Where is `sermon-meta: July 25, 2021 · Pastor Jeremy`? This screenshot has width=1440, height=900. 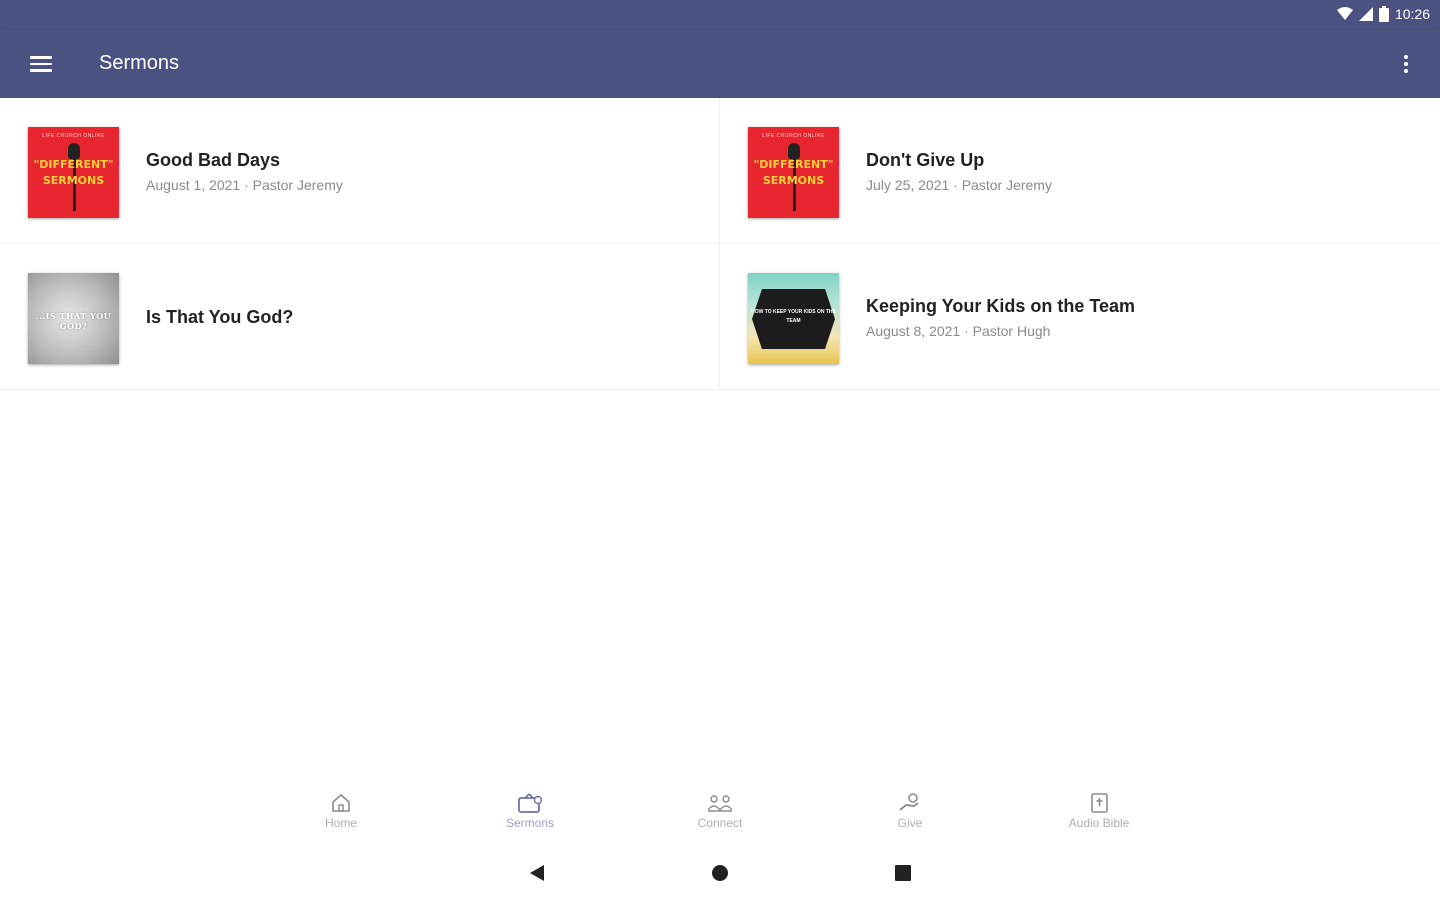 sermon-meta: July 25, 2021 · Pastor Jeremy is located at coordinates (959, 185).